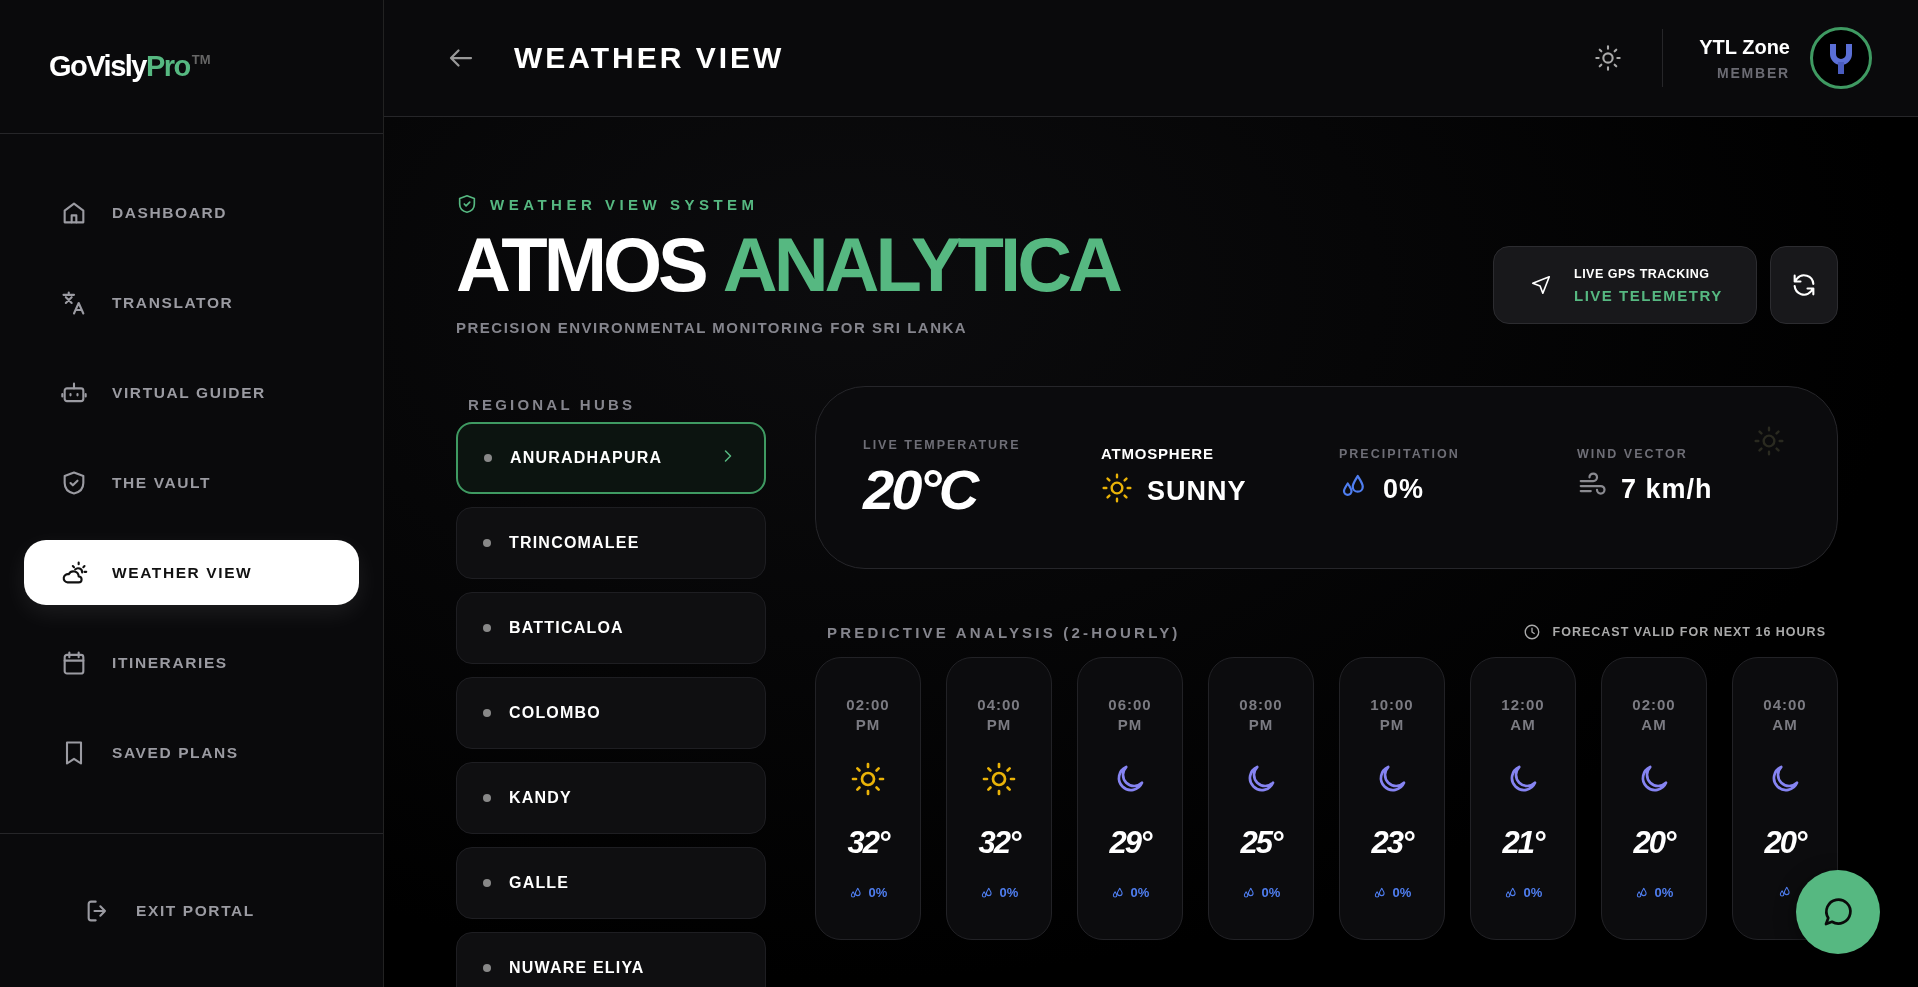 The height and width of the screenshot is (987, 1918). I want to click on forecast-time: 04:00 AM, so click(1785, 715).